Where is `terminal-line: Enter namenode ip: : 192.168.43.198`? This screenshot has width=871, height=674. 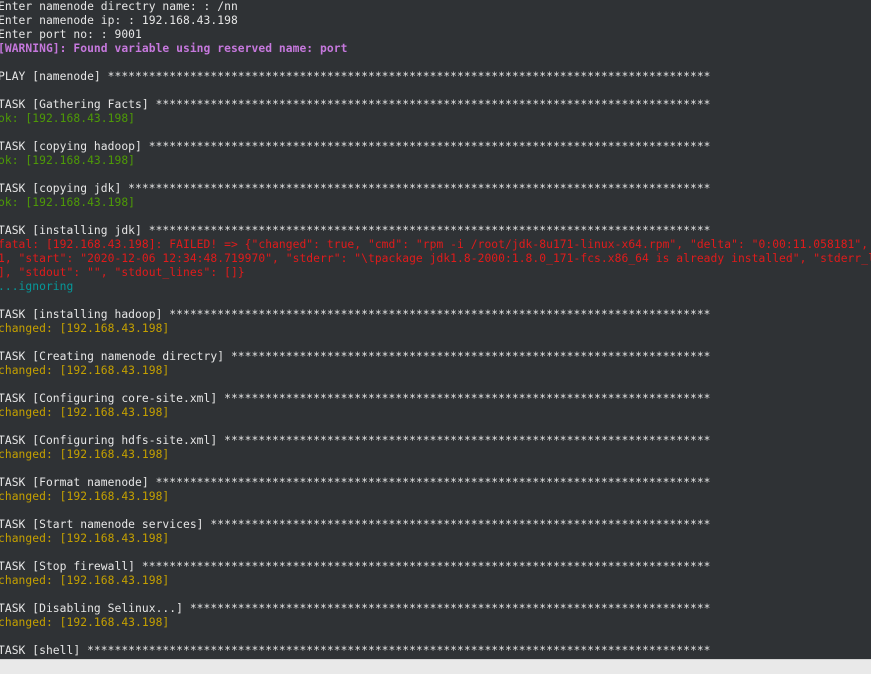
terminal-line: Enter namenode ip: : 192.168.43.198 is located at coordinates (119, 20).